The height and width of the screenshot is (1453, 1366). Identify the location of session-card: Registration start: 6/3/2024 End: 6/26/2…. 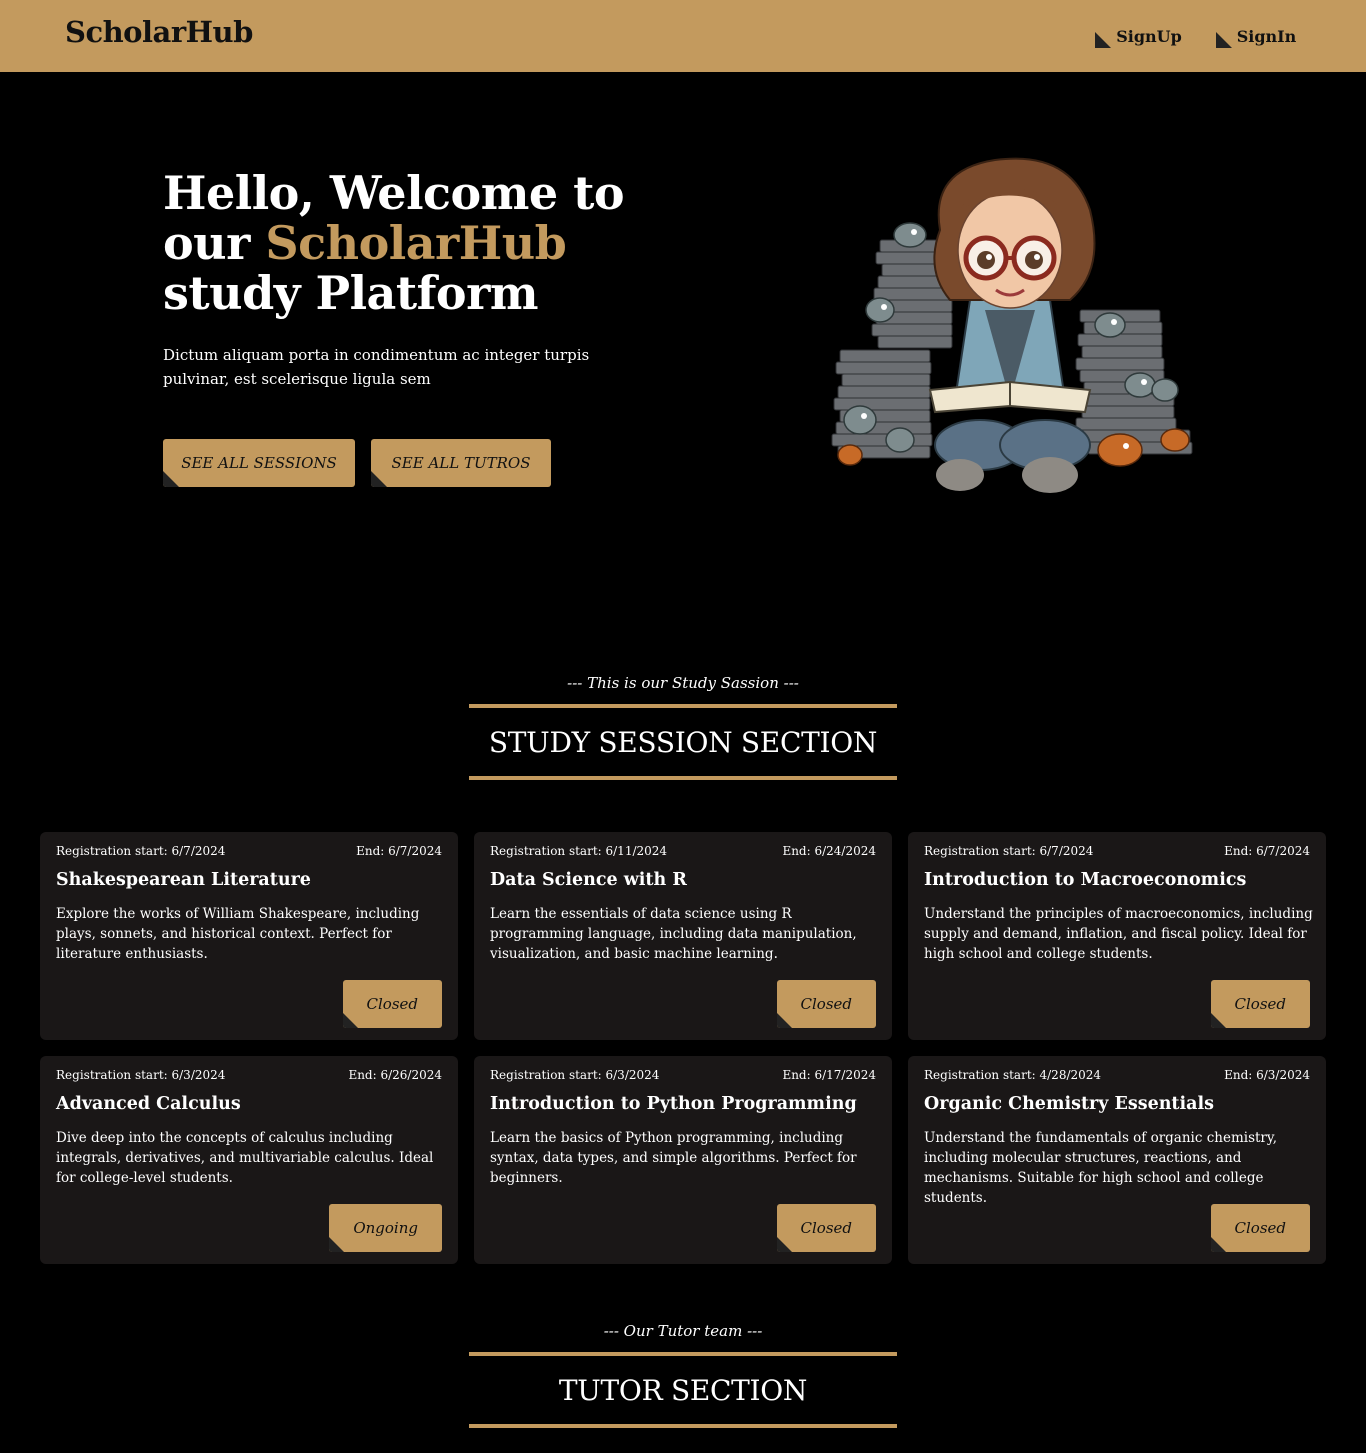
(249, 1160).